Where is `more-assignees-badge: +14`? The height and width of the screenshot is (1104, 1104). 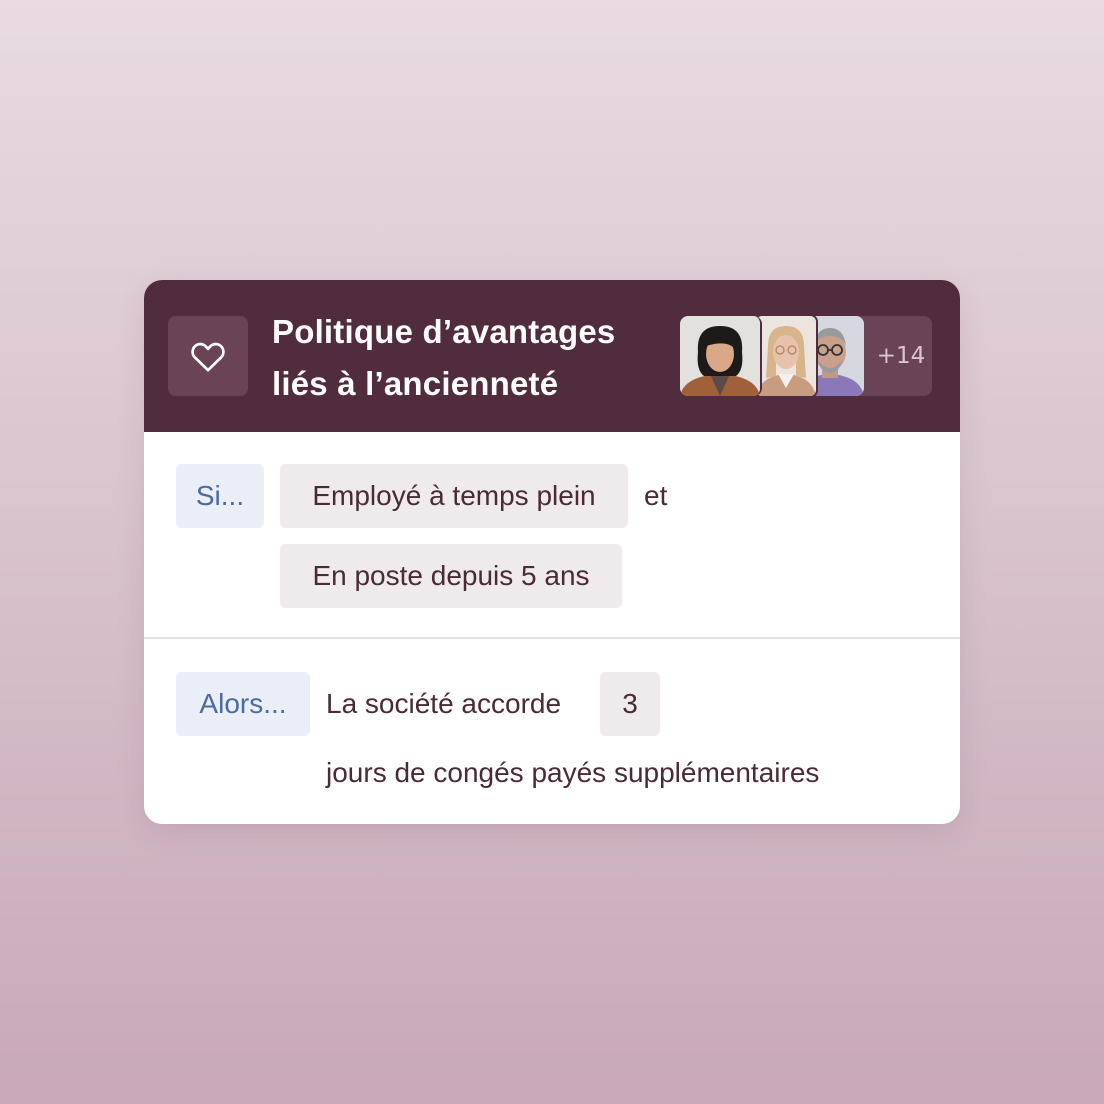 more-assignees-badge: +14 is located at coordinates (894, 356).